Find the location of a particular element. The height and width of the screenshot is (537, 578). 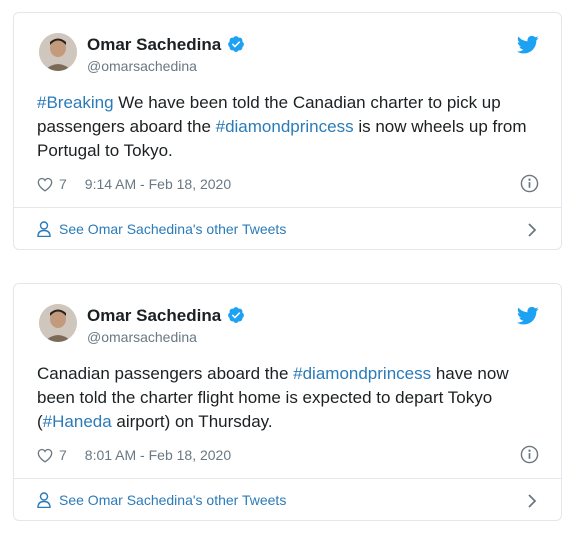

tweet-text-segment: Canadian passengers aboard the is located at coordinates (165, 373).